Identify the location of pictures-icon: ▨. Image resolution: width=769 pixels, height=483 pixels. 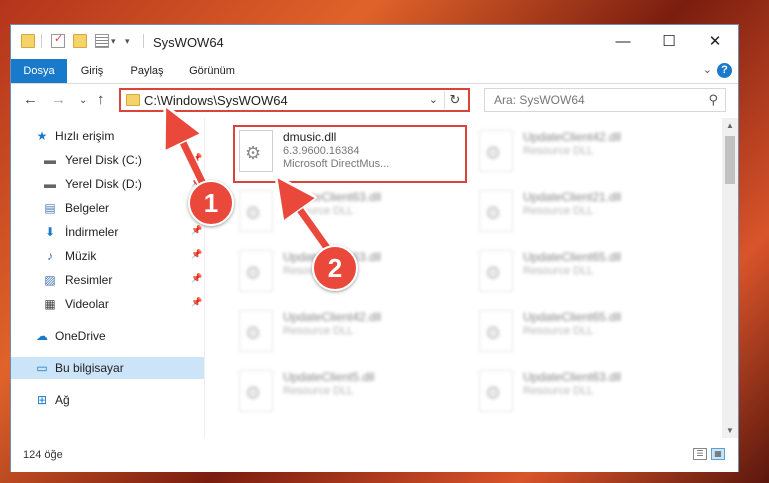
(50, 280).